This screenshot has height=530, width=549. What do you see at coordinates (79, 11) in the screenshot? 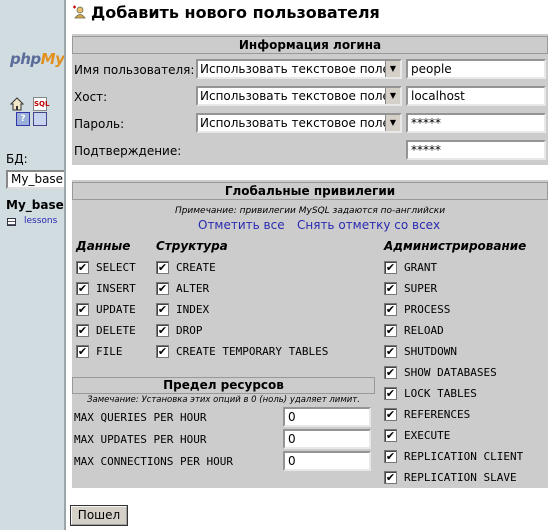
I see `add-user-icon` at bounding box center [79, 11].